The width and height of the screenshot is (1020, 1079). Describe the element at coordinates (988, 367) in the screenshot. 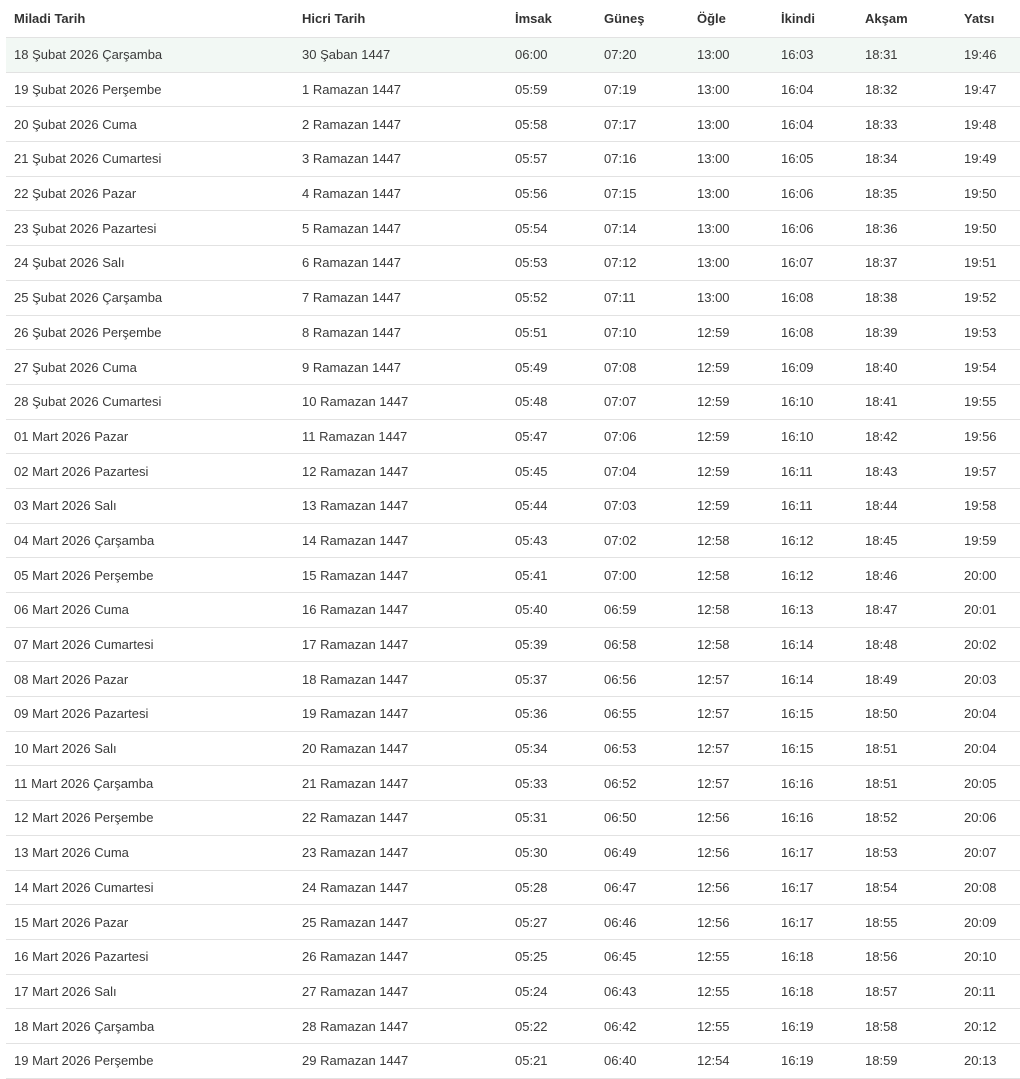

I see `cell-yatsi: 19:54` at that location.